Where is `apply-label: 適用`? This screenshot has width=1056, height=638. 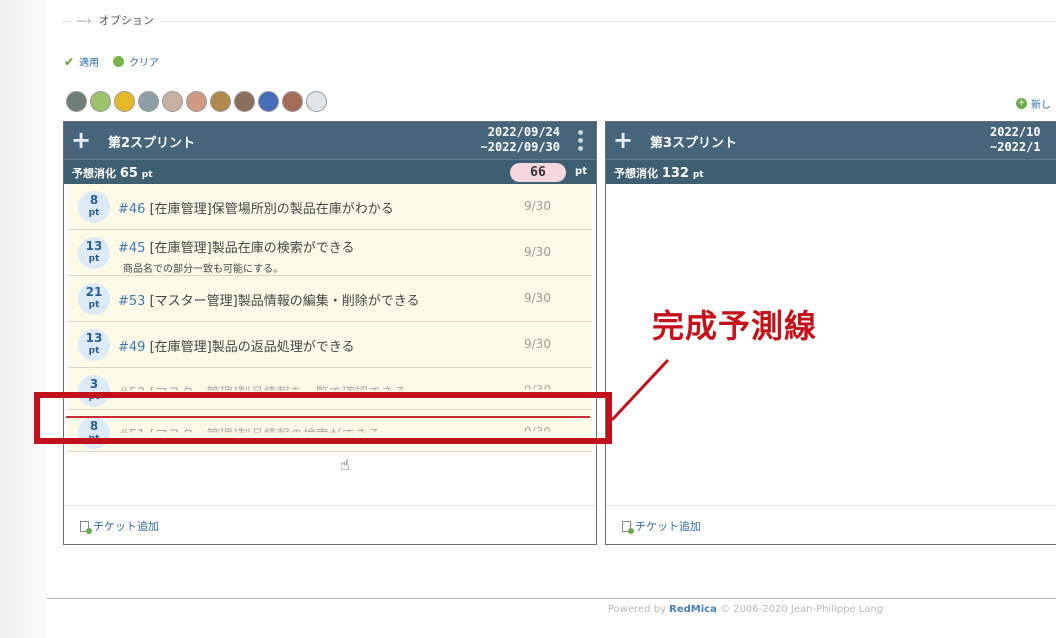 apply-label: 適用 is located at coordinates (89, 63).